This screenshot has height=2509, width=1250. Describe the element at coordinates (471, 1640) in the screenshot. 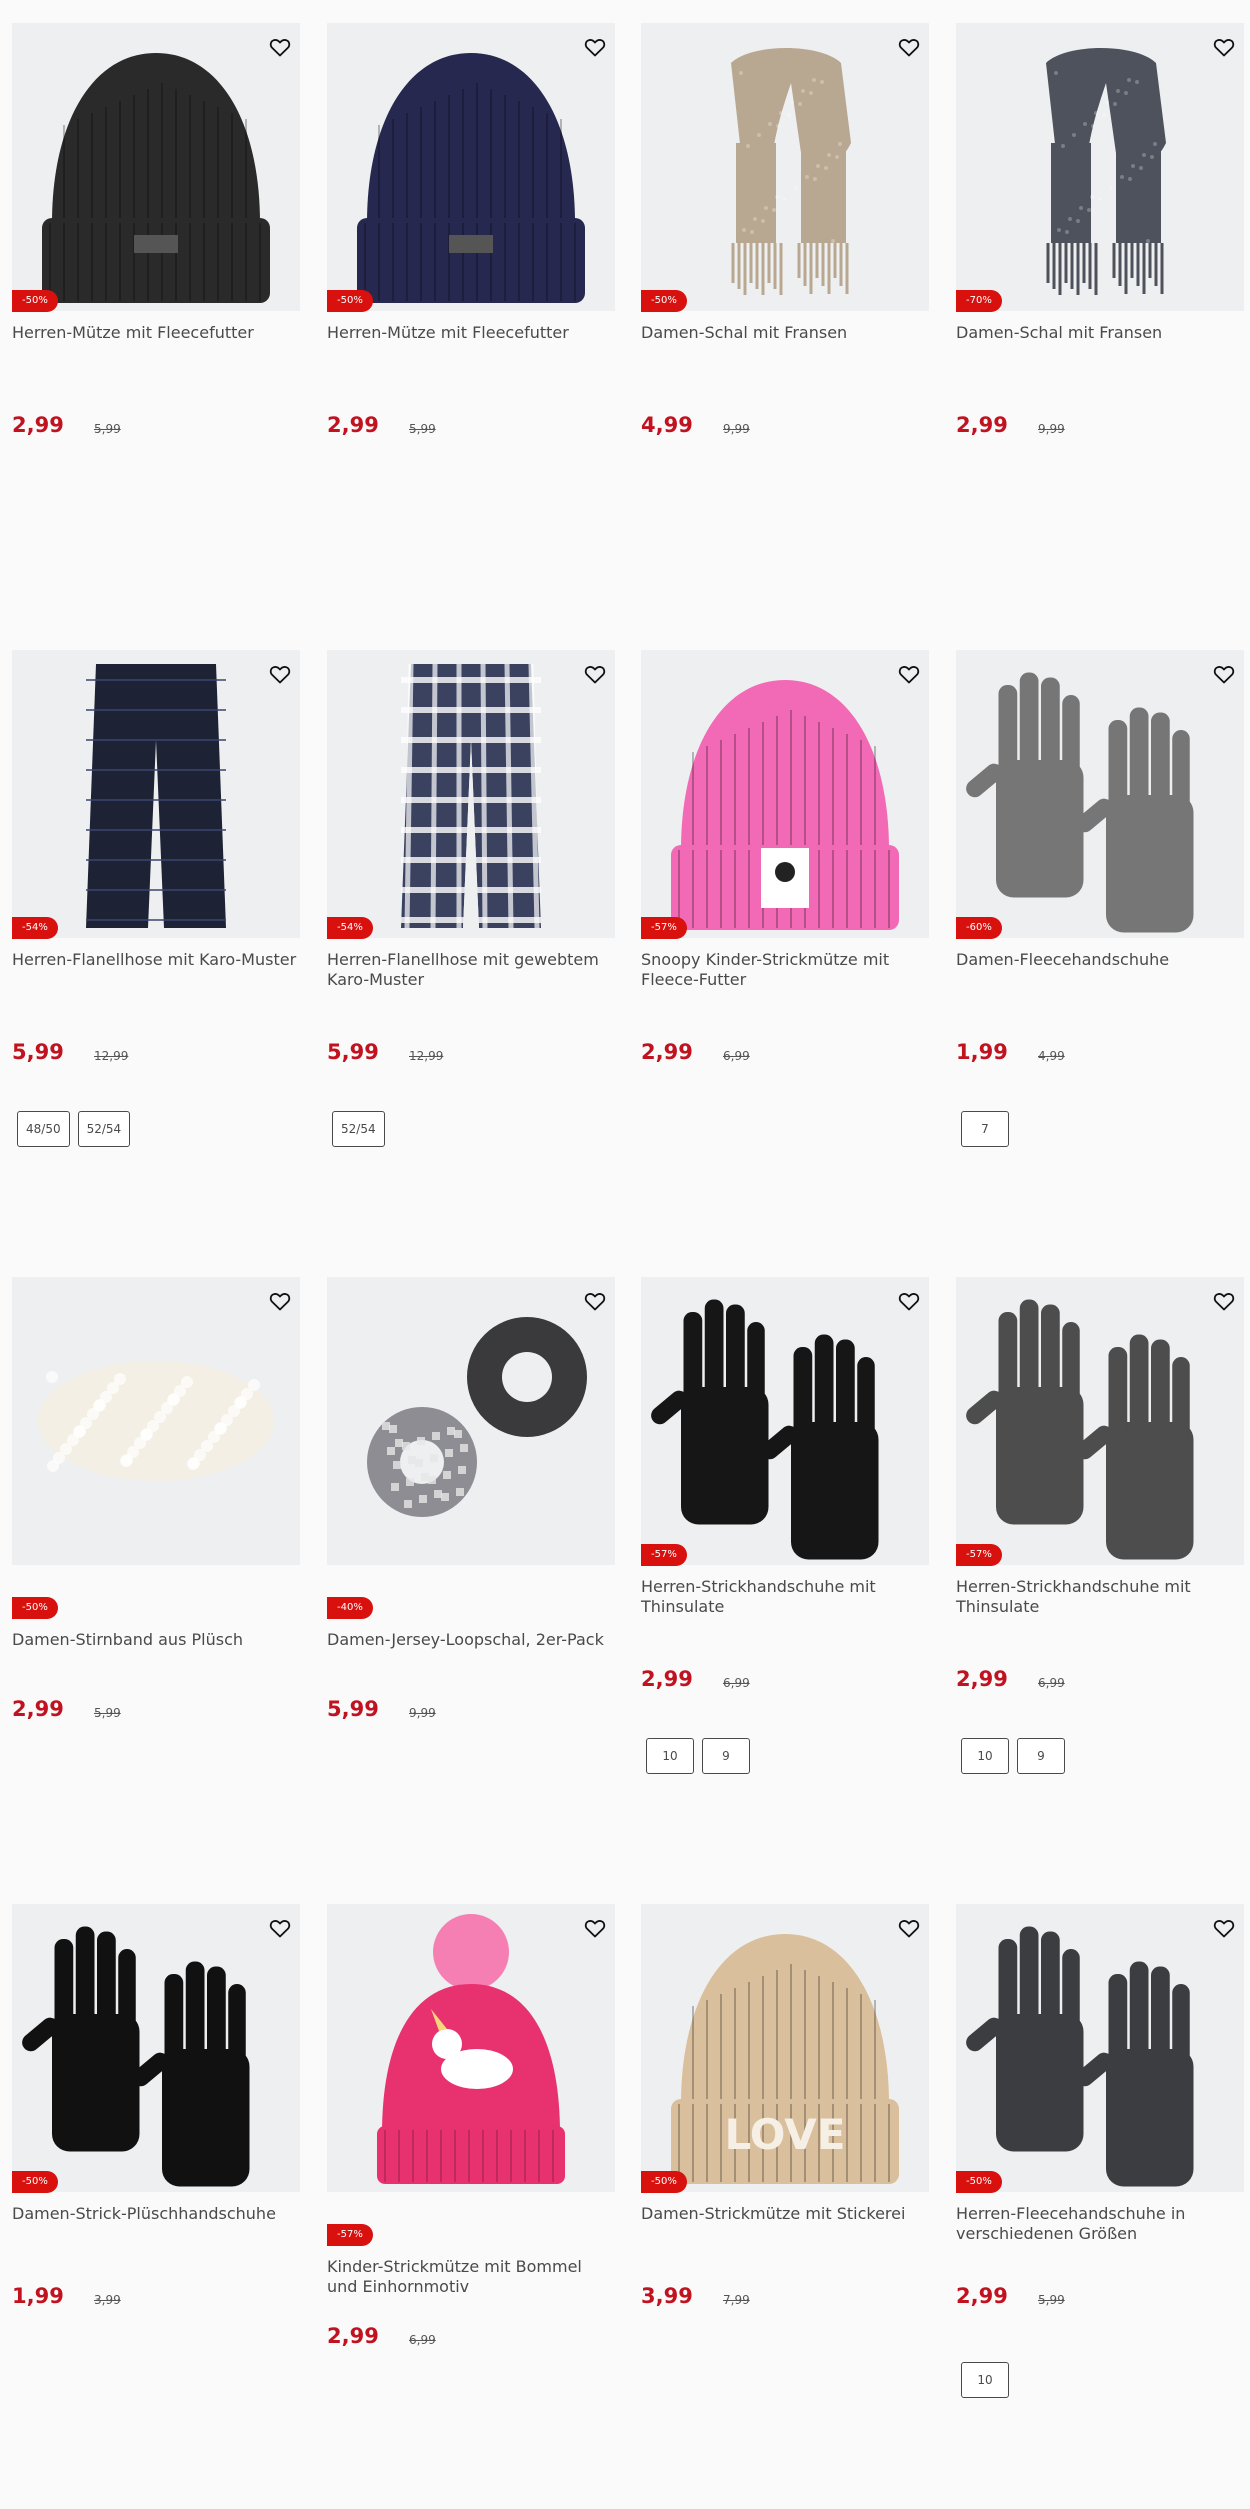

I see `product-title: Damen-Jersey-Loopschal, 2er-Pack` at that location.